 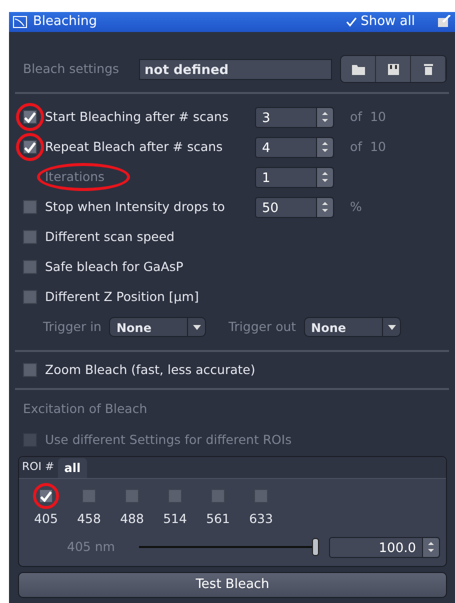 I want to click on slider-thumb, so click(x=315, y=547).